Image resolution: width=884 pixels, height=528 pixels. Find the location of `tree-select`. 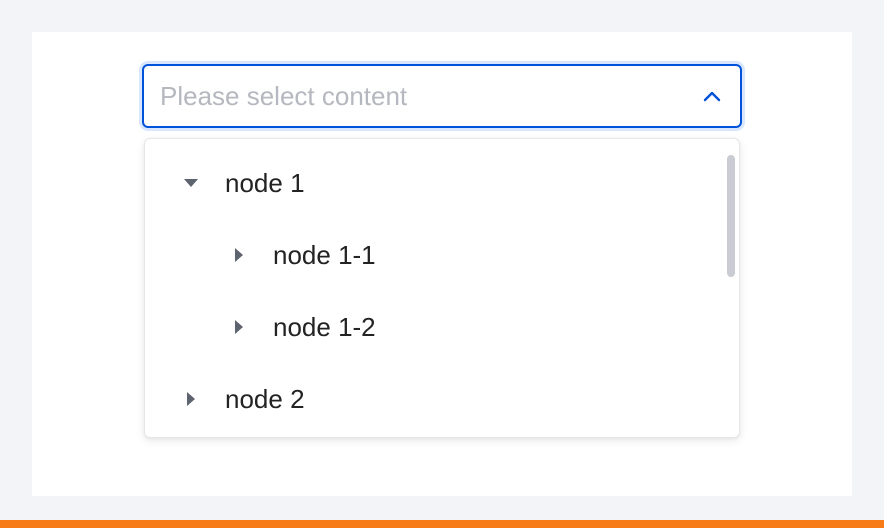

tree-select is located at coordinates (442, 96).